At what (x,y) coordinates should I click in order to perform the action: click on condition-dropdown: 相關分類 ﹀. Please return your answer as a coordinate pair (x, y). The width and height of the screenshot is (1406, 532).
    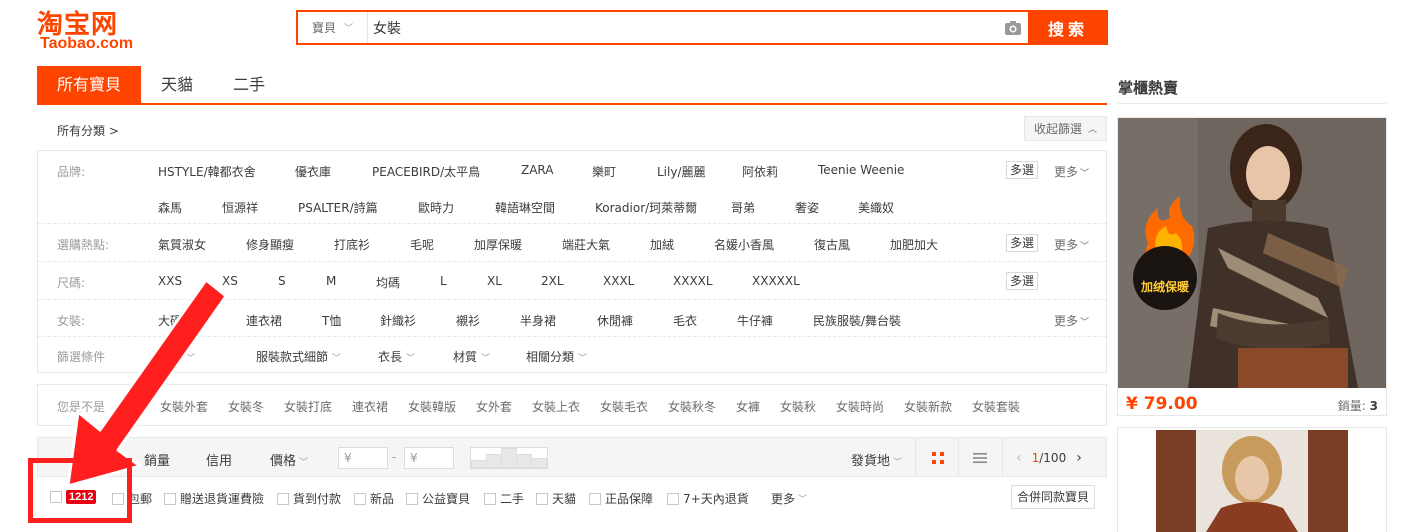
    Looking at the image, I should click on (556, 356).